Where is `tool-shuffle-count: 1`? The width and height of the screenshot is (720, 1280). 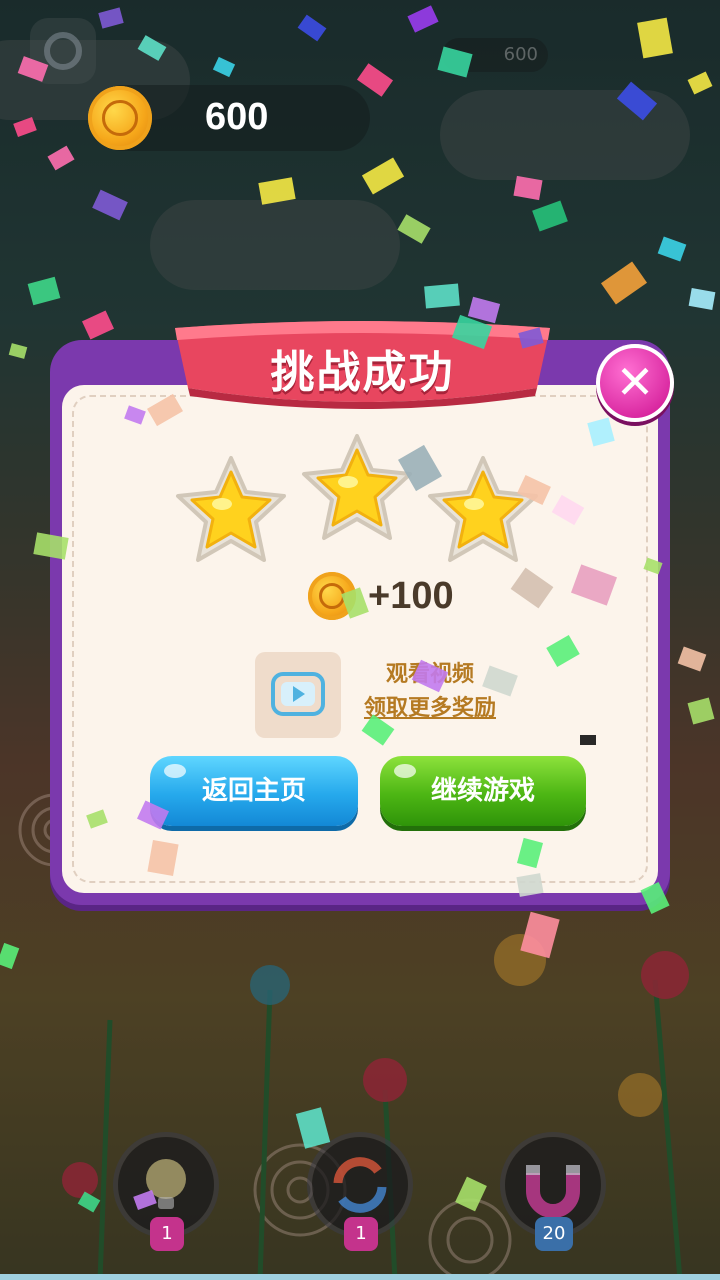 tool-shuffle-count: 1 is located at coordinates (361, 1234).